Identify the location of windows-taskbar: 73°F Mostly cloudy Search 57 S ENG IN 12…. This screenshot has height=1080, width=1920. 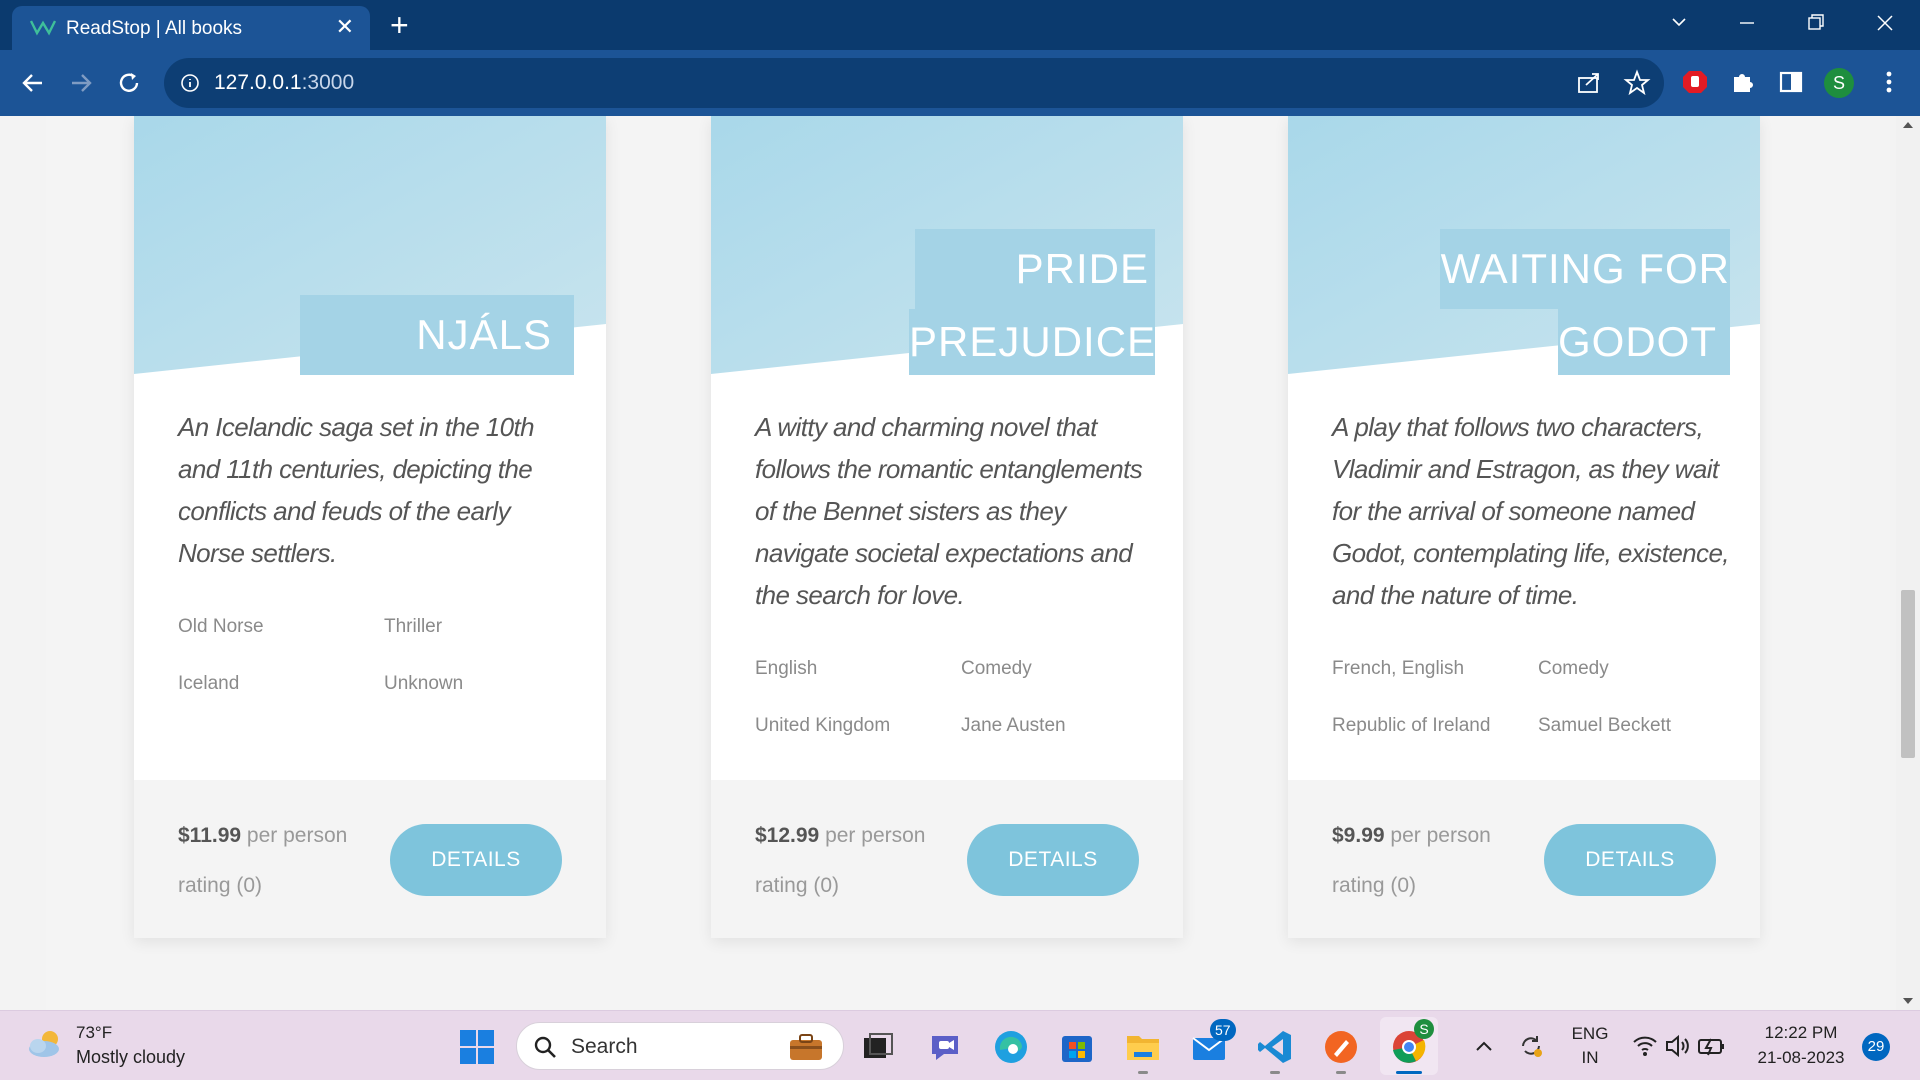
(960, 1045).